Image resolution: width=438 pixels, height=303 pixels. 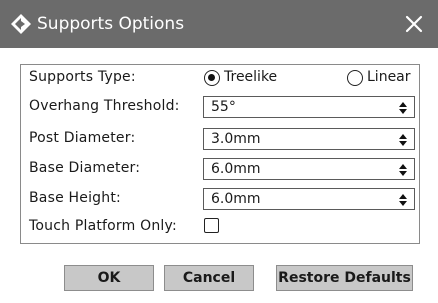 What do you see at coordinates (414, 24) in the screenshot?
I see `close-icon` at bounding box center [414, 24].